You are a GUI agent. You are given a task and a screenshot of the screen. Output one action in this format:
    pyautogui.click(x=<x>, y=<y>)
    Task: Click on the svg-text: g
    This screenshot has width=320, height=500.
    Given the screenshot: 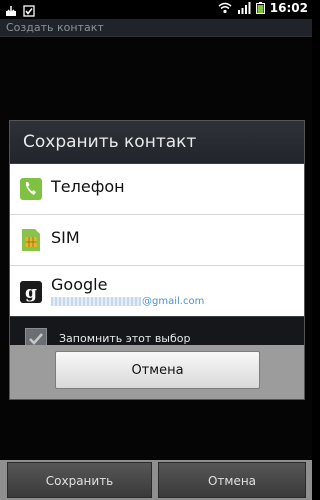 What is the action you would take?
    pyautogui.click(x=31, y=293)
    